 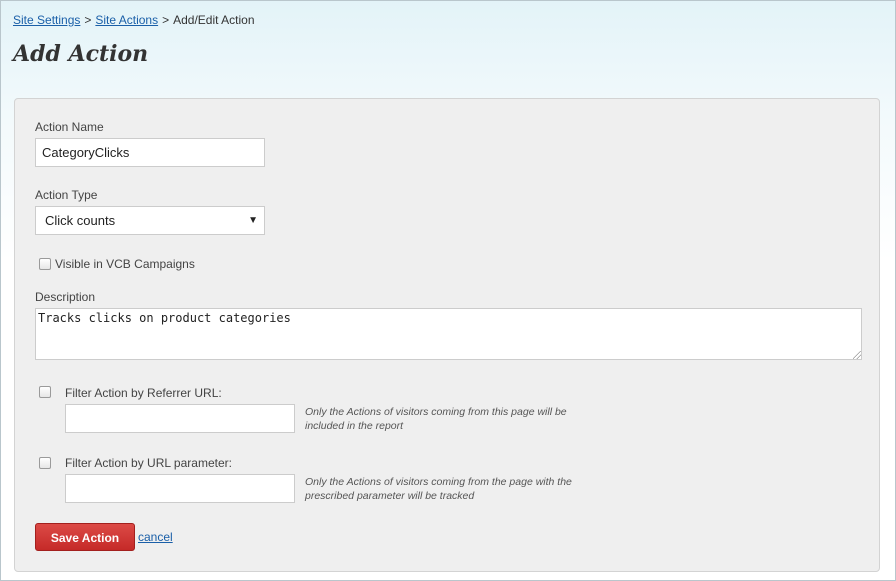 What do you see at coordinates (125, 264) in the screenshot?
I see `visible-vcb-label: Visible in VCB Campaigns` at bounding box center [125, 264].